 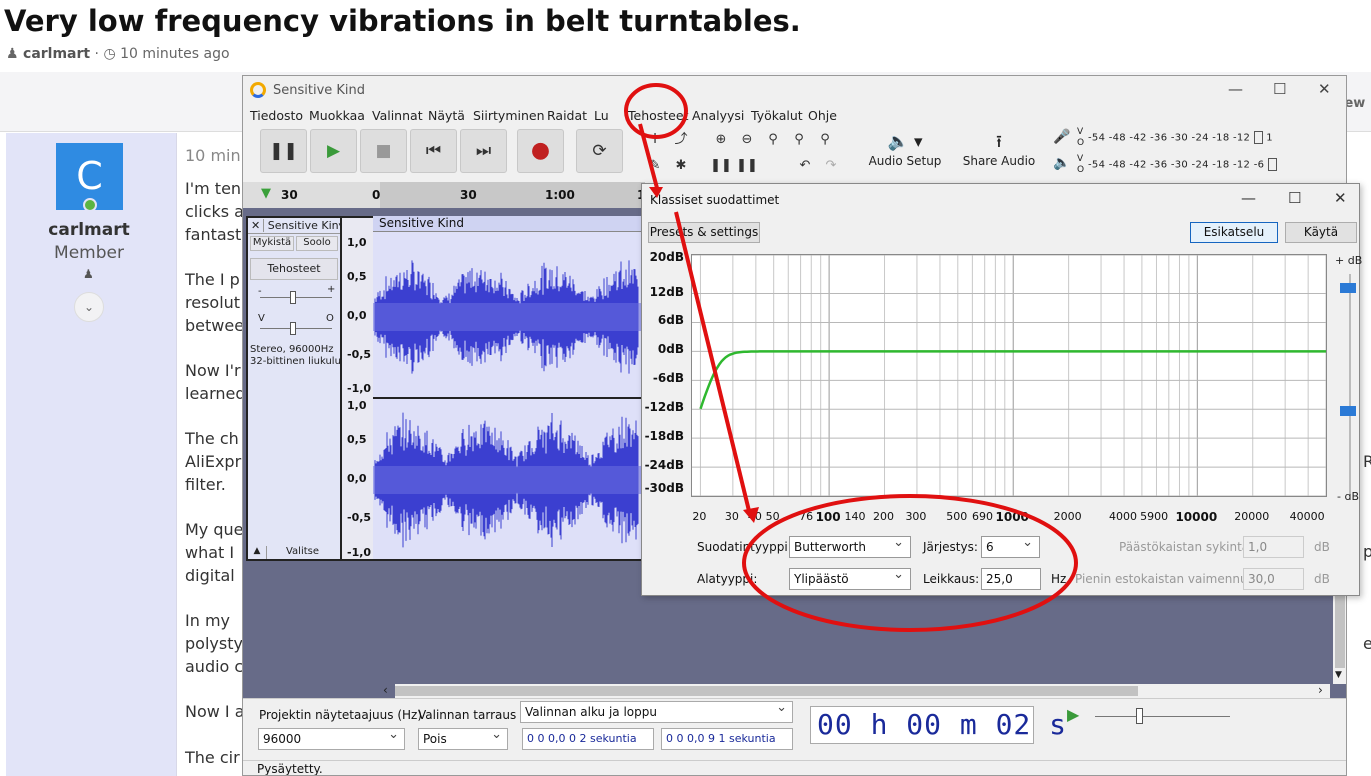 I want to click on db-range-slider, so click(x=1350, y=384).